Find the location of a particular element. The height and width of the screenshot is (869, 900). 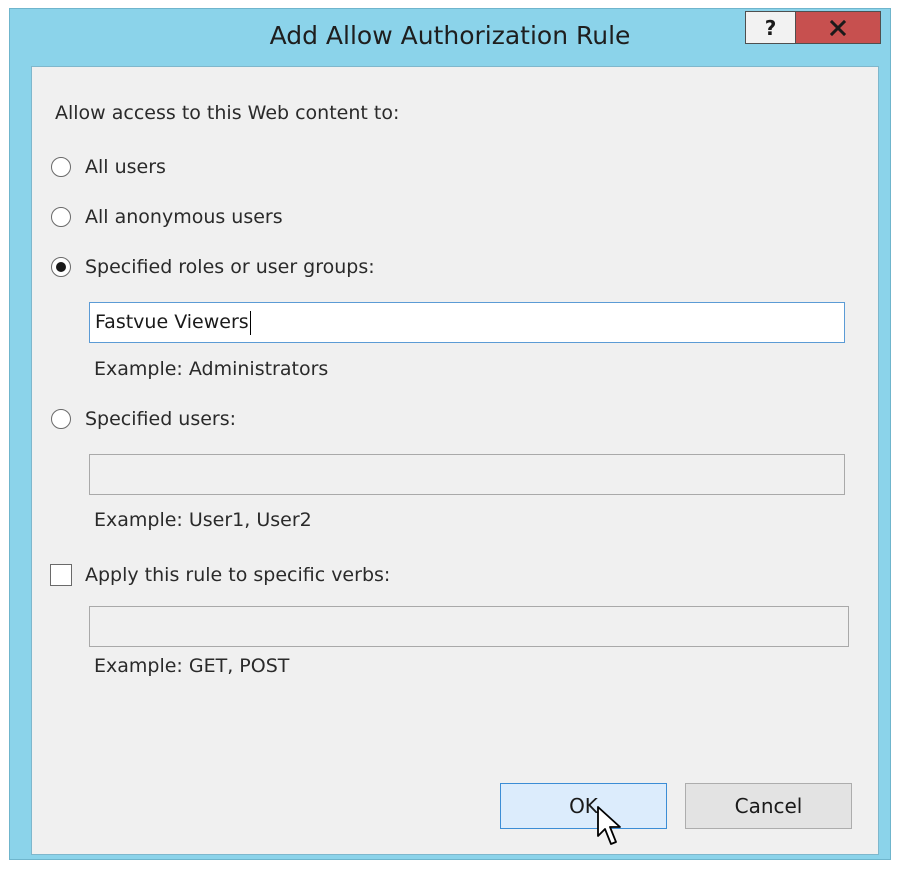

roles-input: Fastvue Viewers is located at coordinates (467, 322).